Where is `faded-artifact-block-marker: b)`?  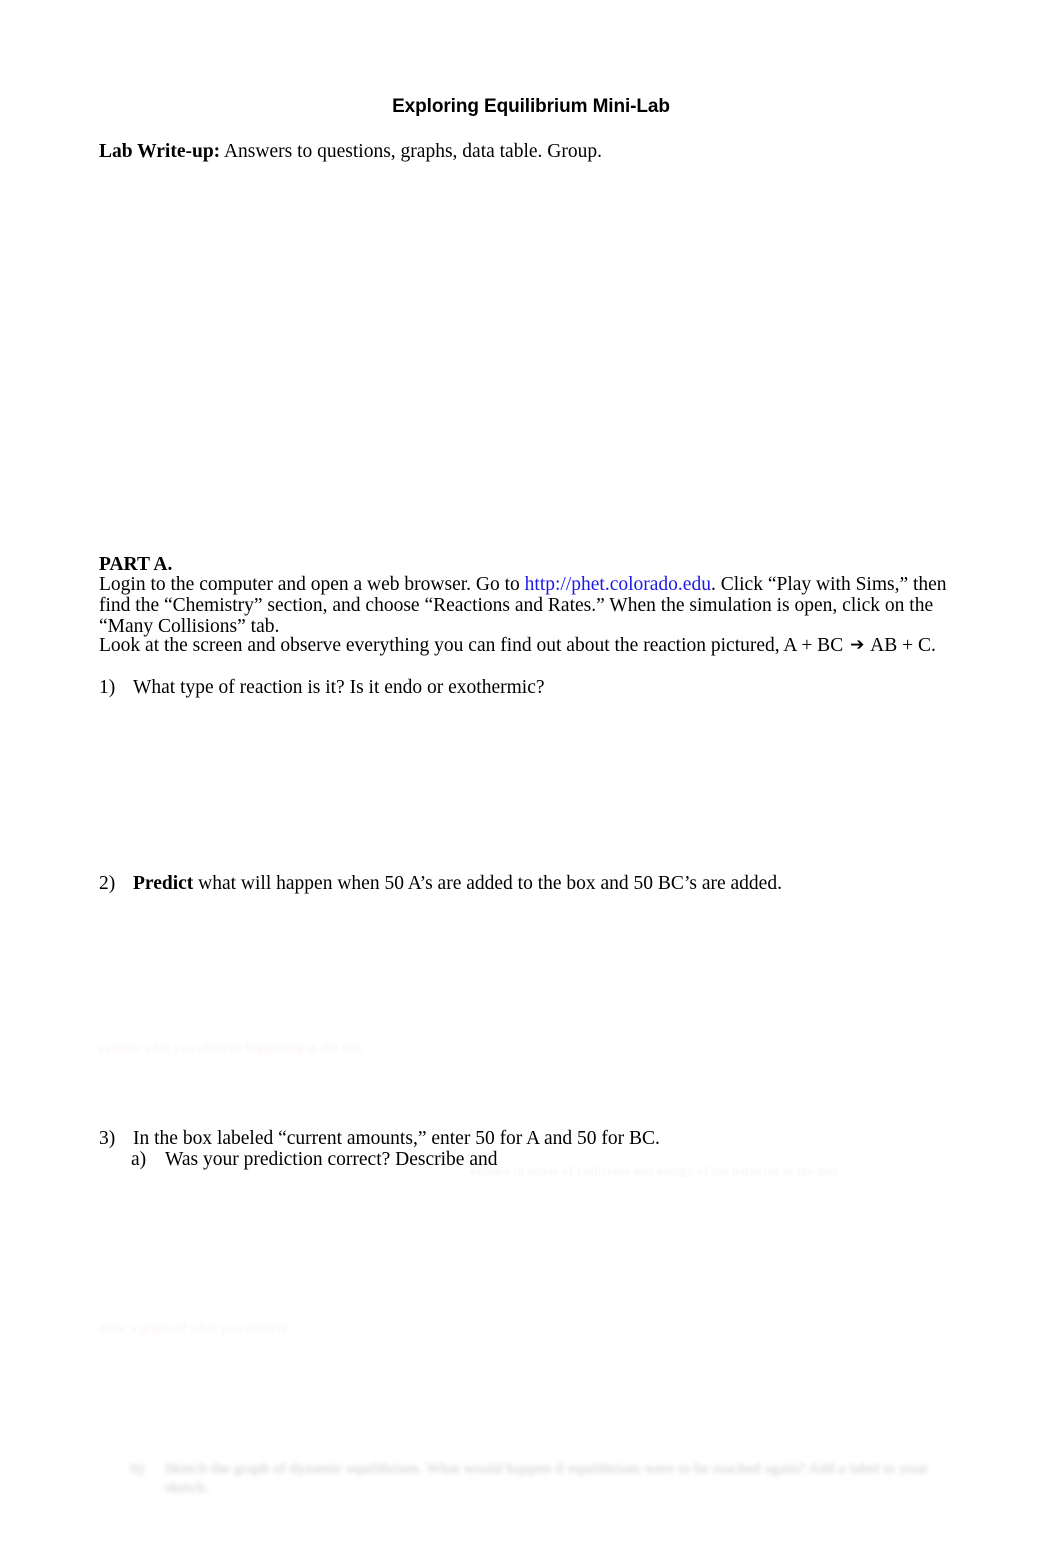
faded-artifact-block-marker: b) is located at coordinates (137, 1469).